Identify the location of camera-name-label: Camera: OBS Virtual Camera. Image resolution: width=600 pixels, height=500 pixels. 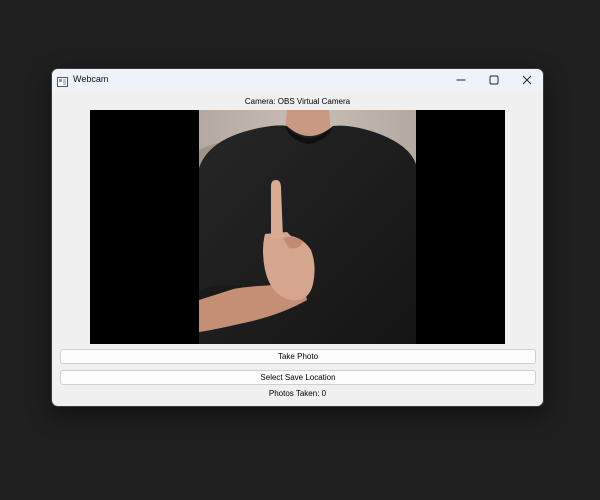
(297, 101).